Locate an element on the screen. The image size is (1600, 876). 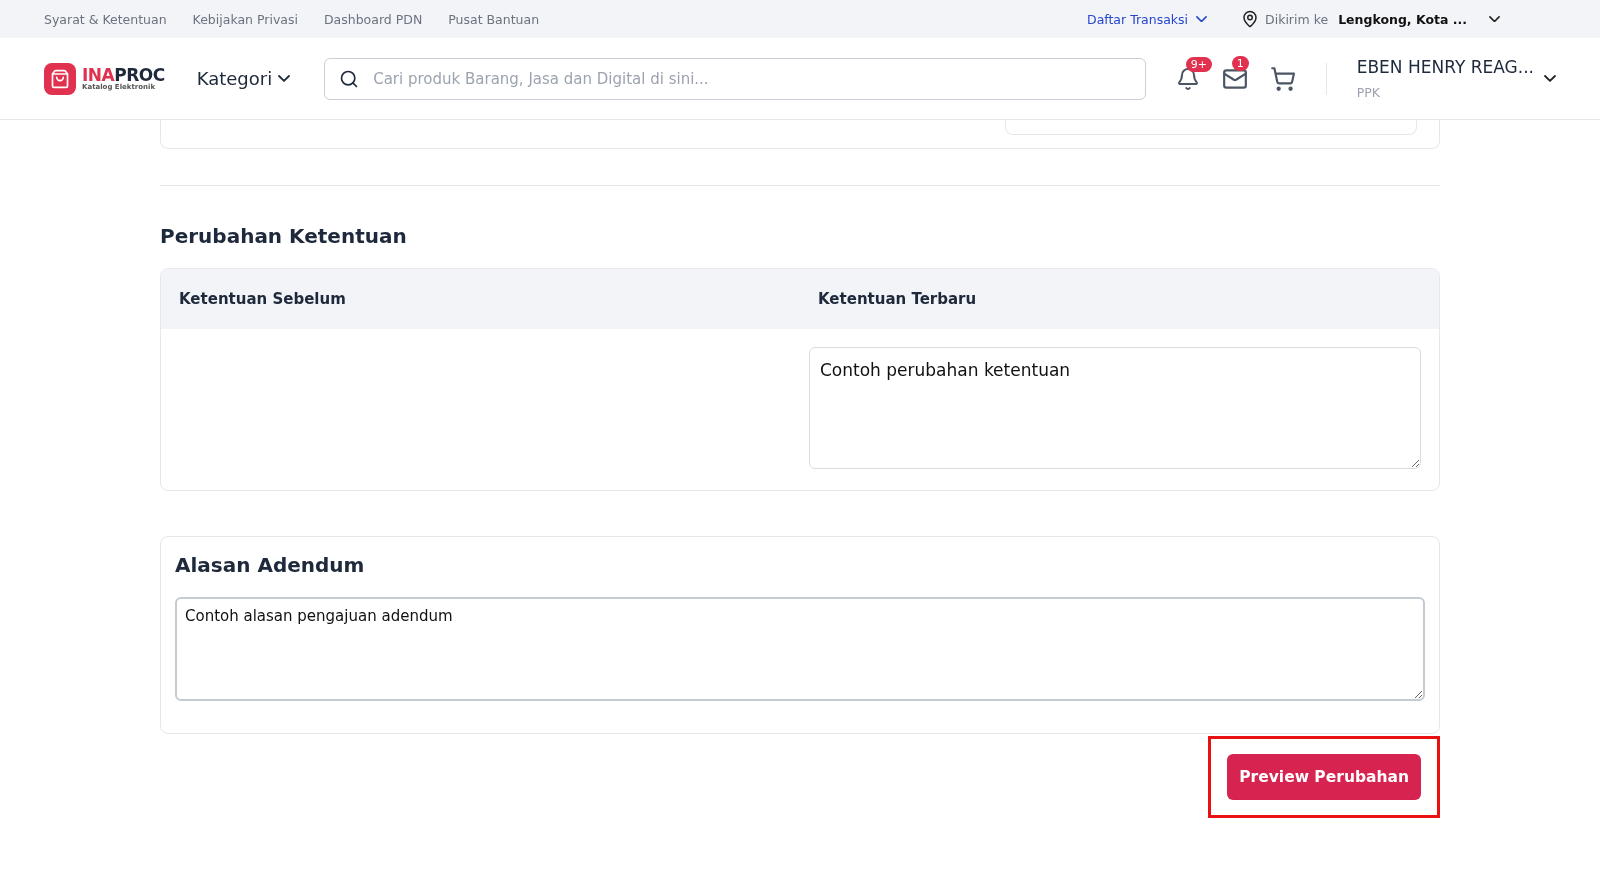
cart-icon is located at coordinates (1282, 78).